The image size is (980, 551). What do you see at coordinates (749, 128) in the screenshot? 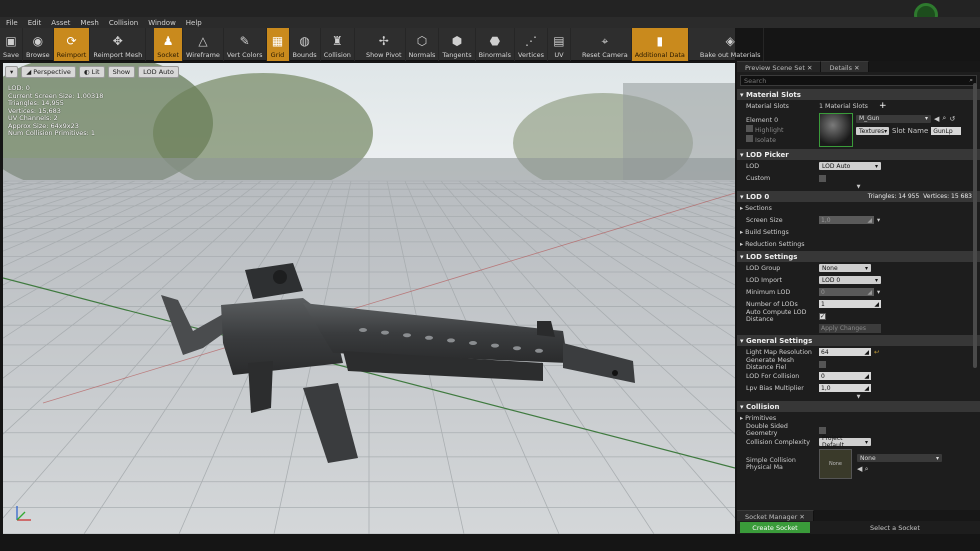
I see `highlight-checkbox` at bounding box center [749, 128].